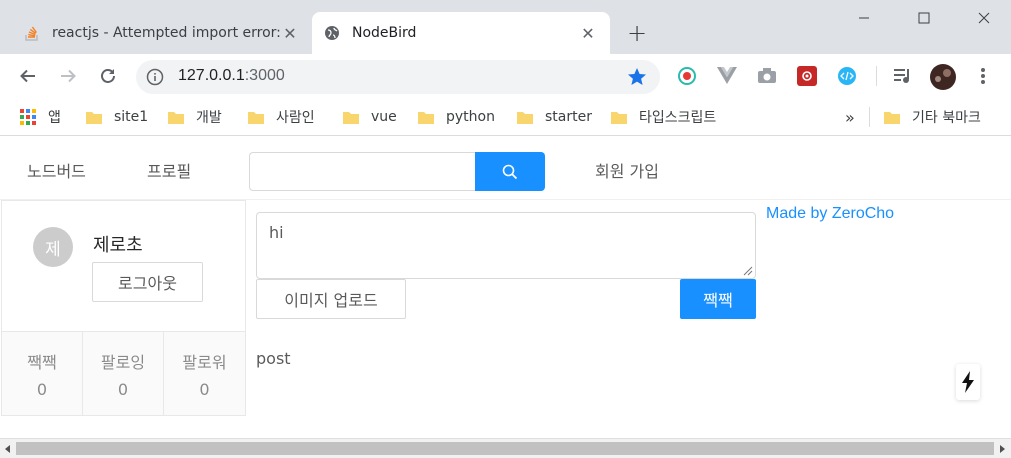 The width and height of the screenshot is (1011, 458). Describe the element at coordinates (946, 118) in the screenshot. I see `bookmark-label: 기타 북마크` at that location.